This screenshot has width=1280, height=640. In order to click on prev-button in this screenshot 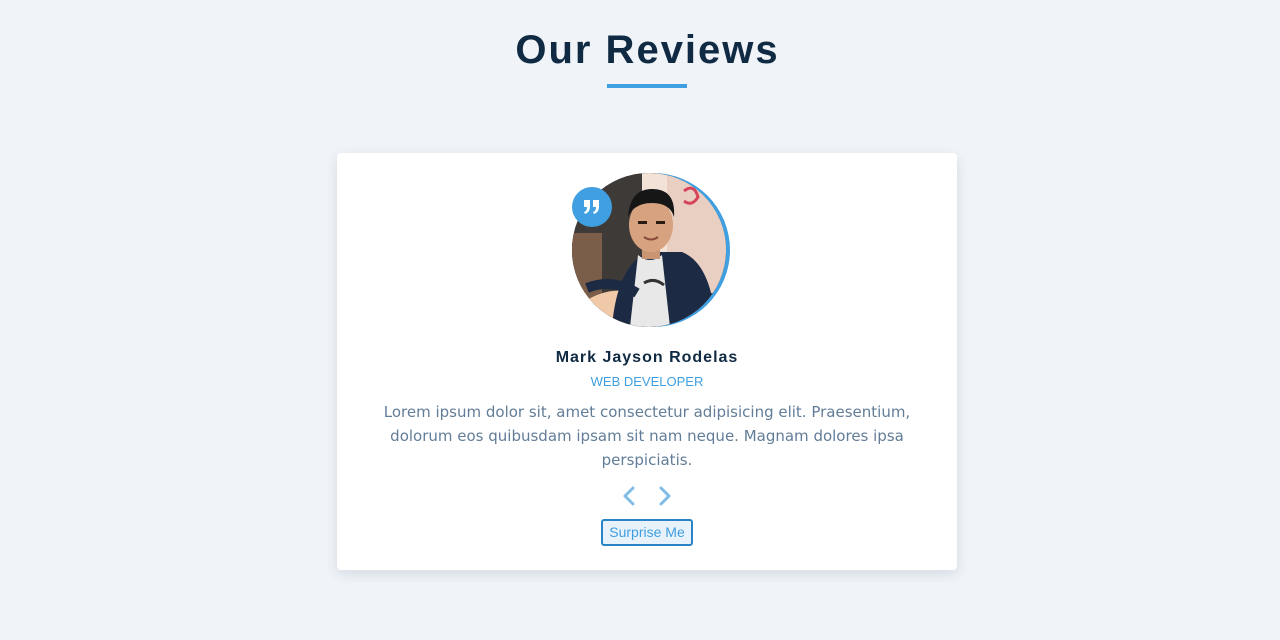, I will do `click(629, 496)`.